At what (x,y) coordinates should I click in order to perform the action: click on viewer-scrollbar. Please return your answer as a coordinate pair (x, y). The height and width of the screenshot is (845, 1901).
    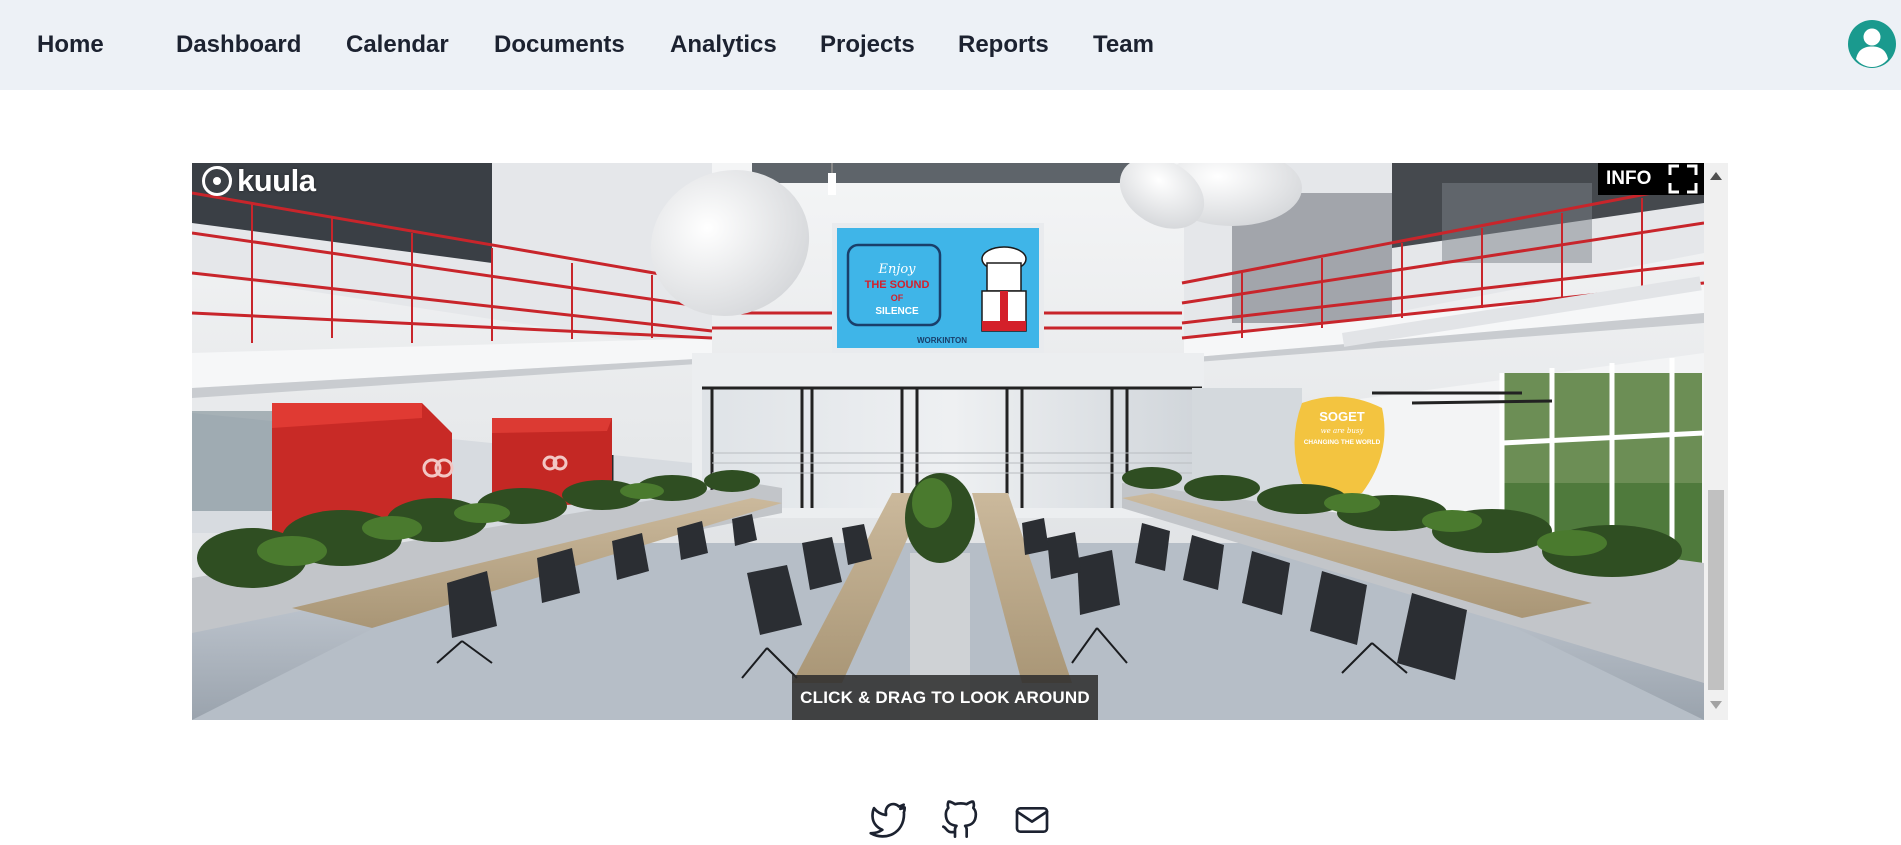
    Looking at the image, I should click on (1716, 441).